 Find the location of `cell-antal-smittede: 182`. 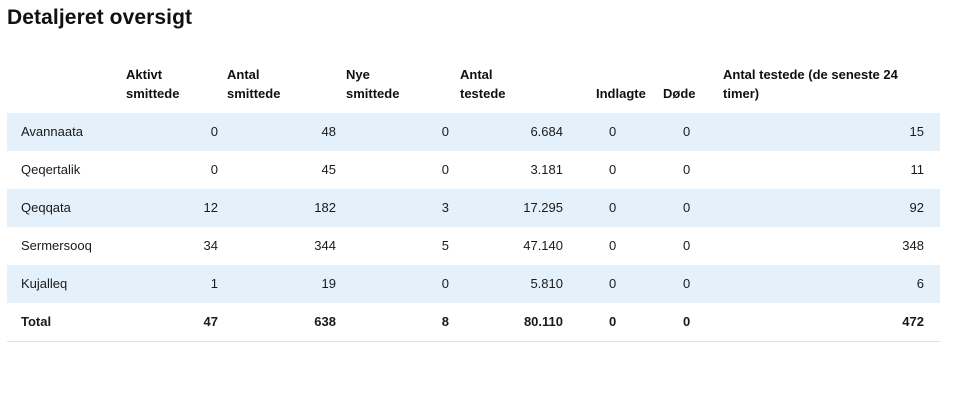

cell-antal-smittede: 182 is located at coordinates (282, 208).